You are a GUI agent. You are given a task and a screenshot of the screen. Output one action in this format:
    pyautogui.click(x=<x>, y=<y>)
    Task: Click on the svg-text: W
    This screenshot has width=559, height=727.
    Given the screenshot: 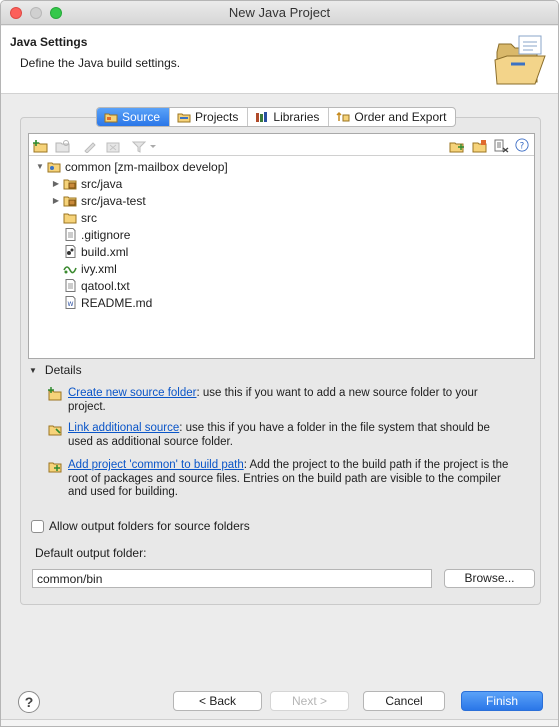 What is the action you would take?
    pyautogui.click(x=71, y=304)
    